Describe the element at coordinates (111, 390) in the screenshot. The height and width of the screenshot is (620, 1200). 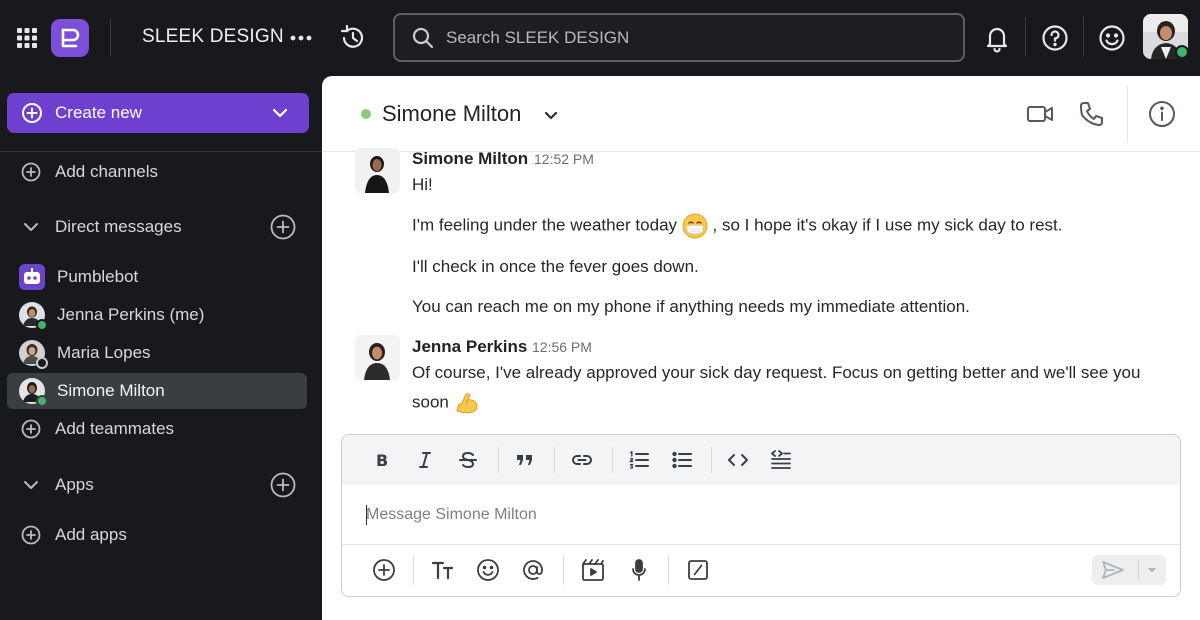
I see `dm-name: Simone Milton` at that location.